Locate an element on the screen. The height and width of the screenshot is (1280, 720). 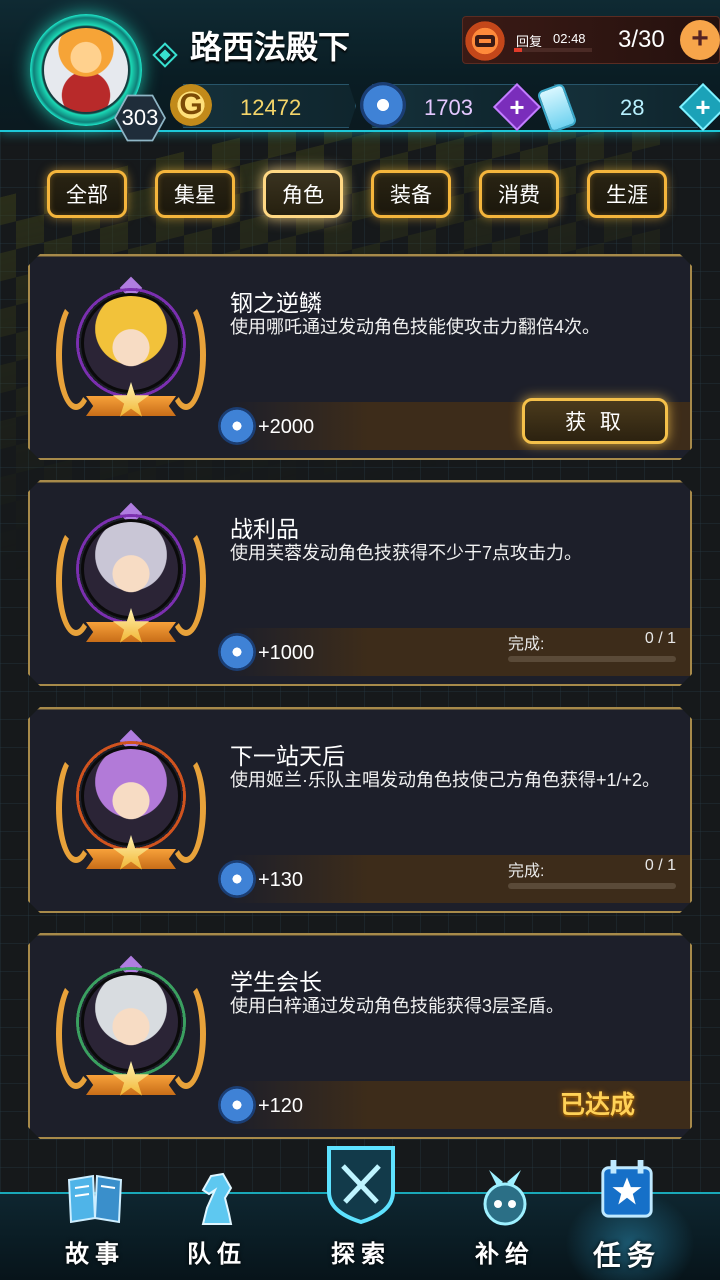
nav-supply: 补给 is located at coordinates (505, 1215).